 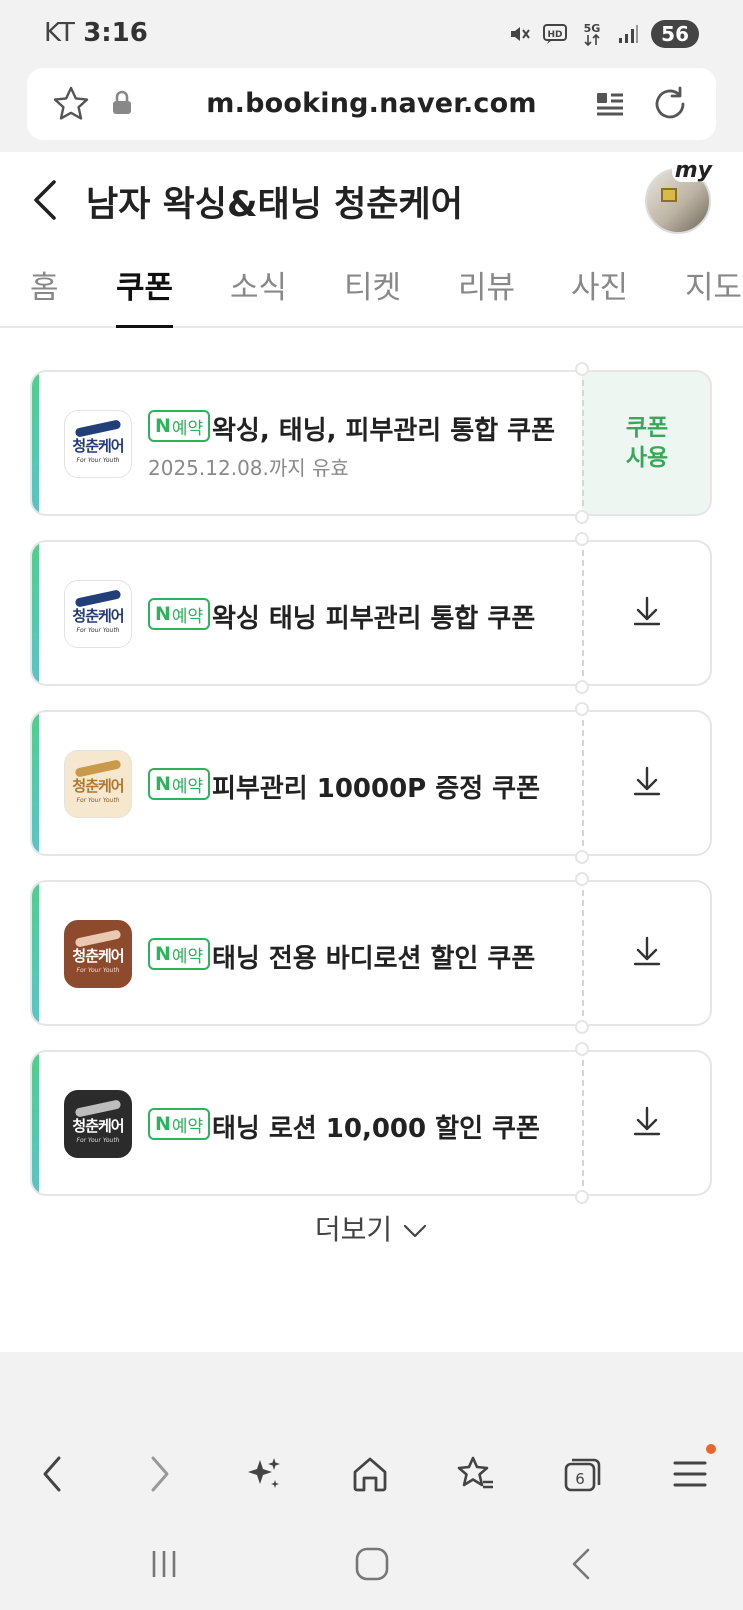 What do you see at coordinates (374, 619) in the screenshot?
I see `coupon-title: 왁싱 태닝 피부관리 통합 쿠폰` at bounding box center [374, 619].